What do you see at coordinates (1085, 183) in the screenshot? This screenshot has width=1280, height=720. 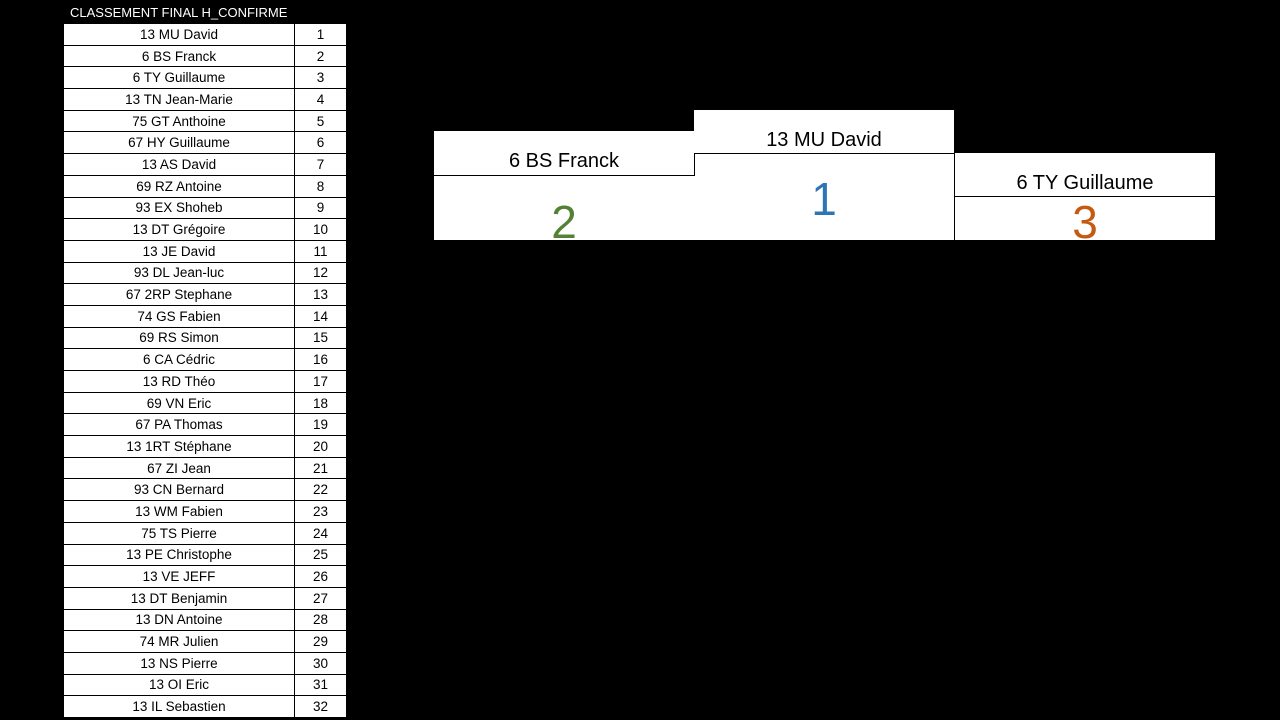 I see `podium-third-name: 6 TY Guillaume` at bounding box center [1085, 183].